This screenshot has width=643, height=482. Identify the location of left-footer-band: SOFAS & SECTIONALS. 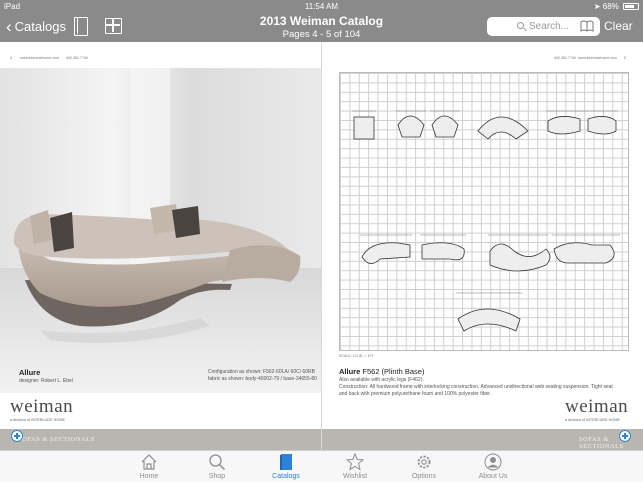
(160, 439).